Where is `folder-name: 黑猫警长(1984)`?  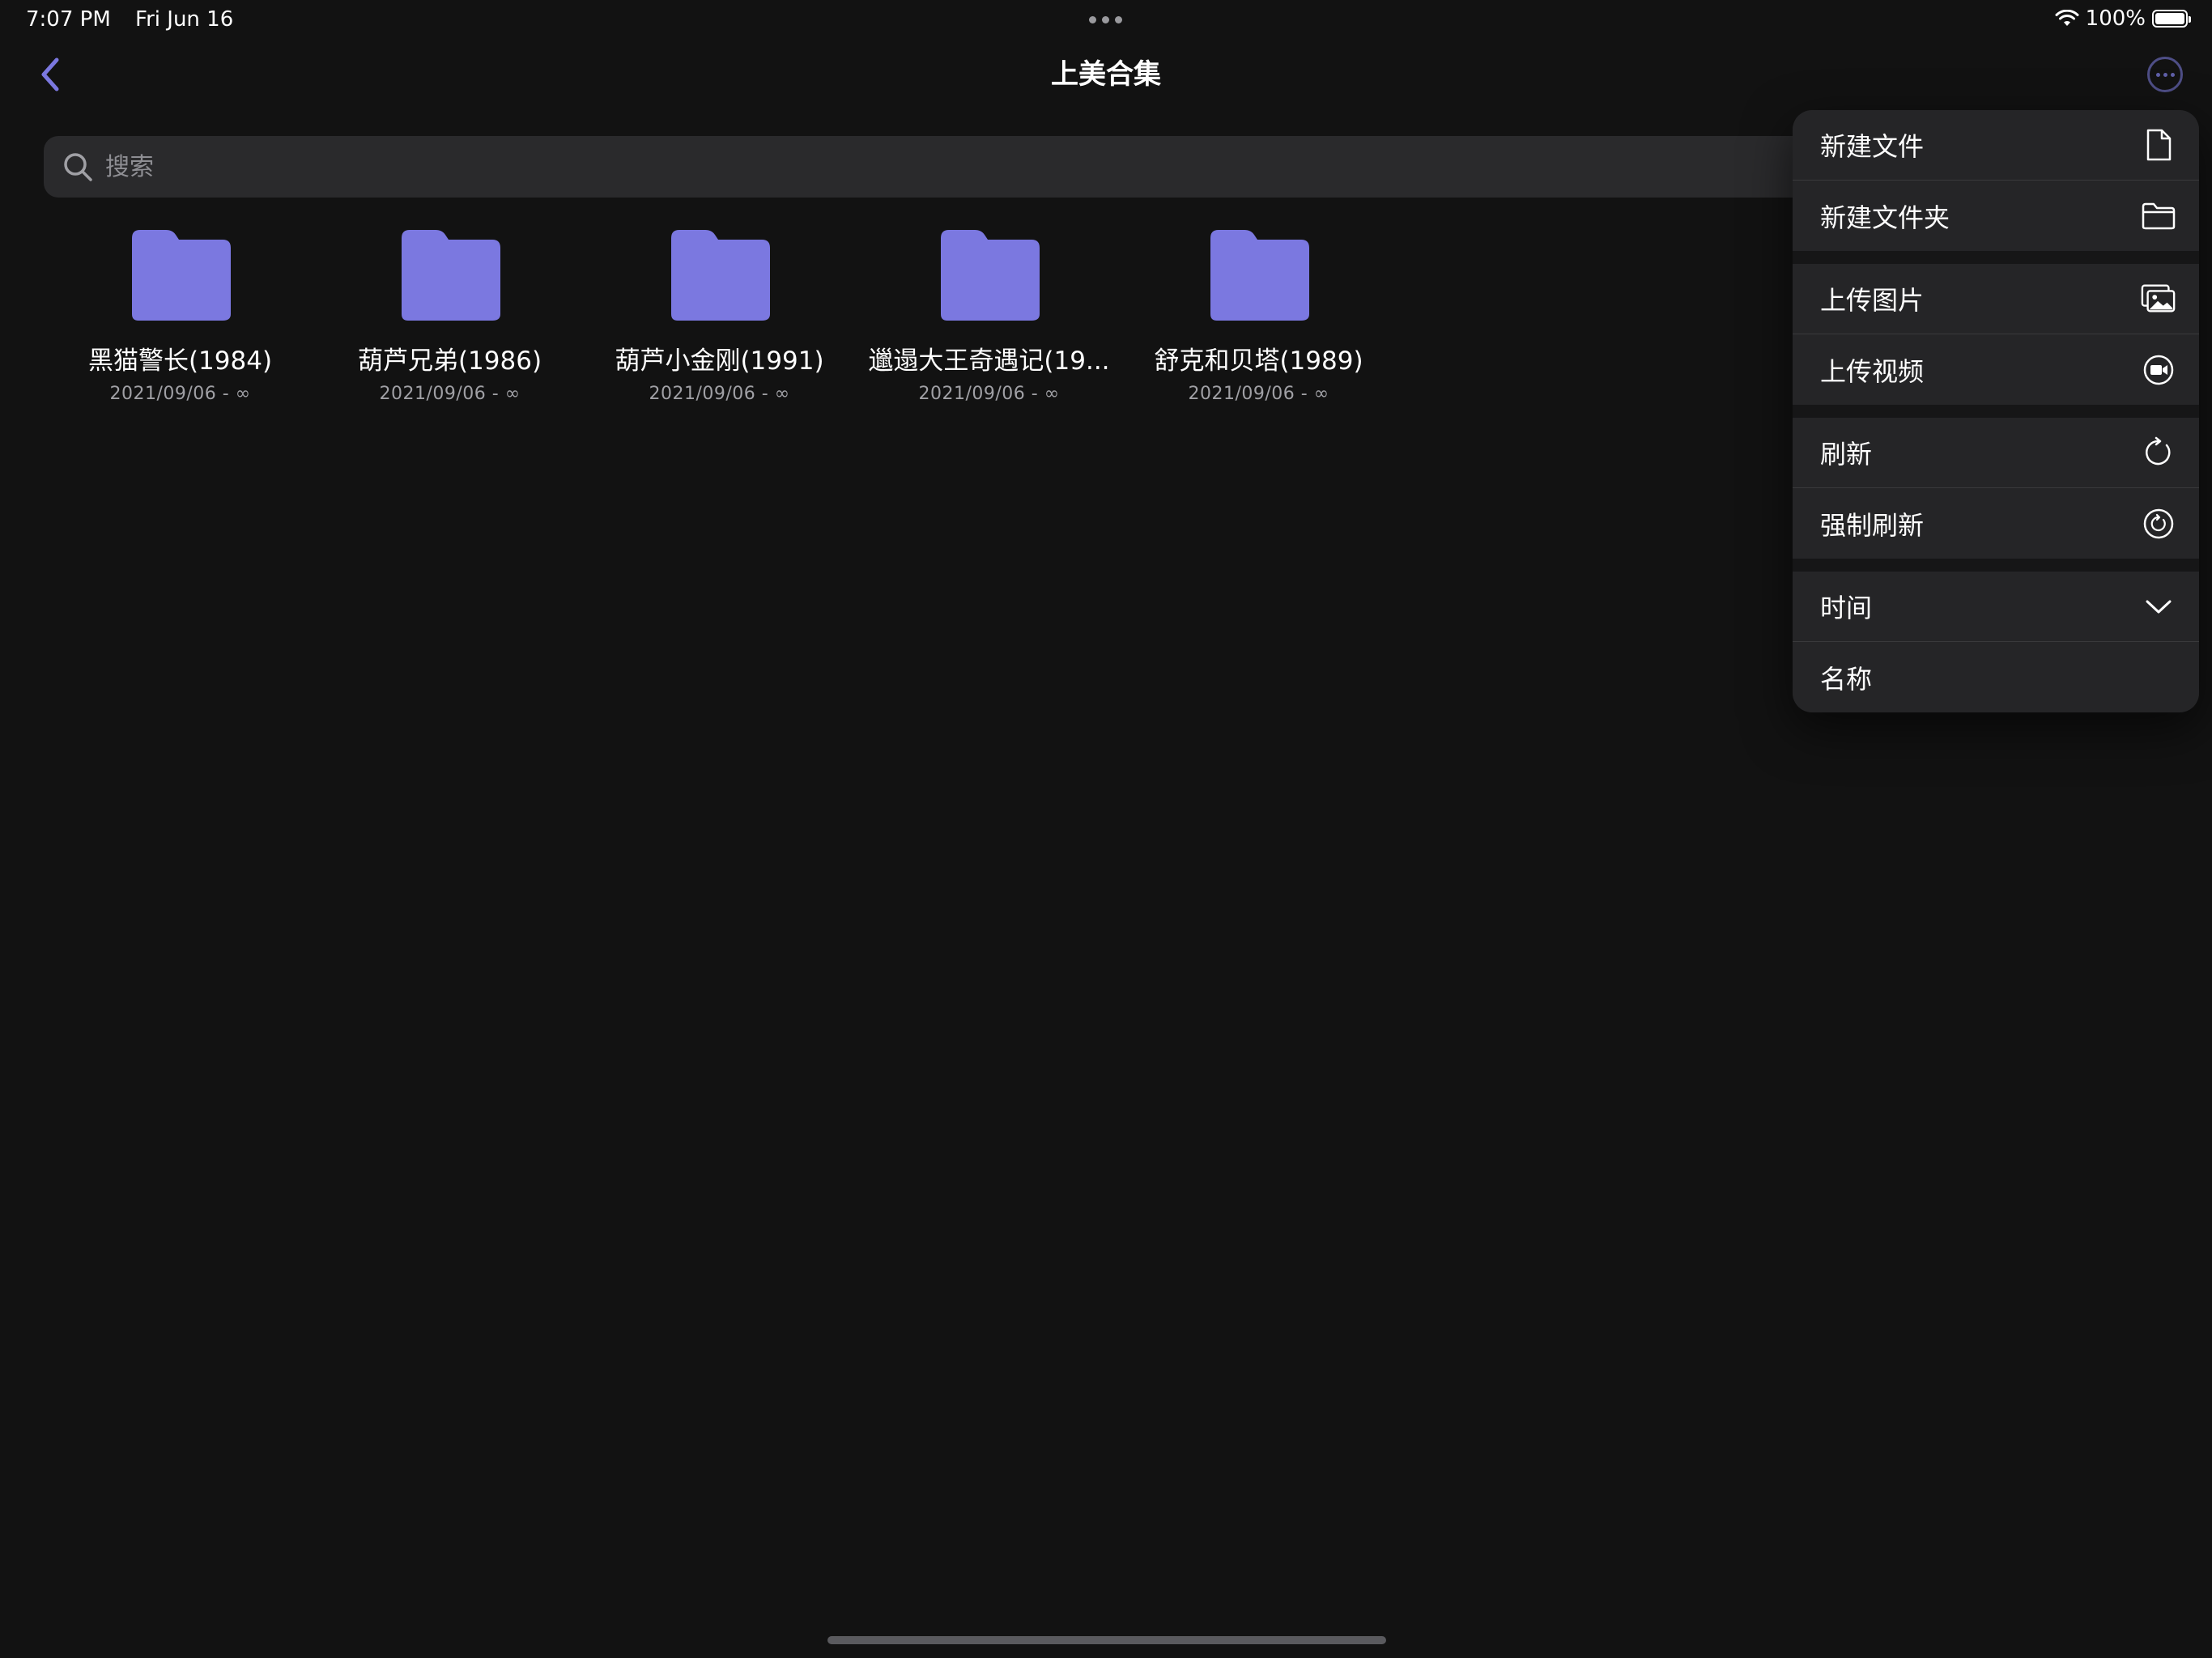 folder-name: 黑猫警长(1984) is located at coordinates (180, 361).